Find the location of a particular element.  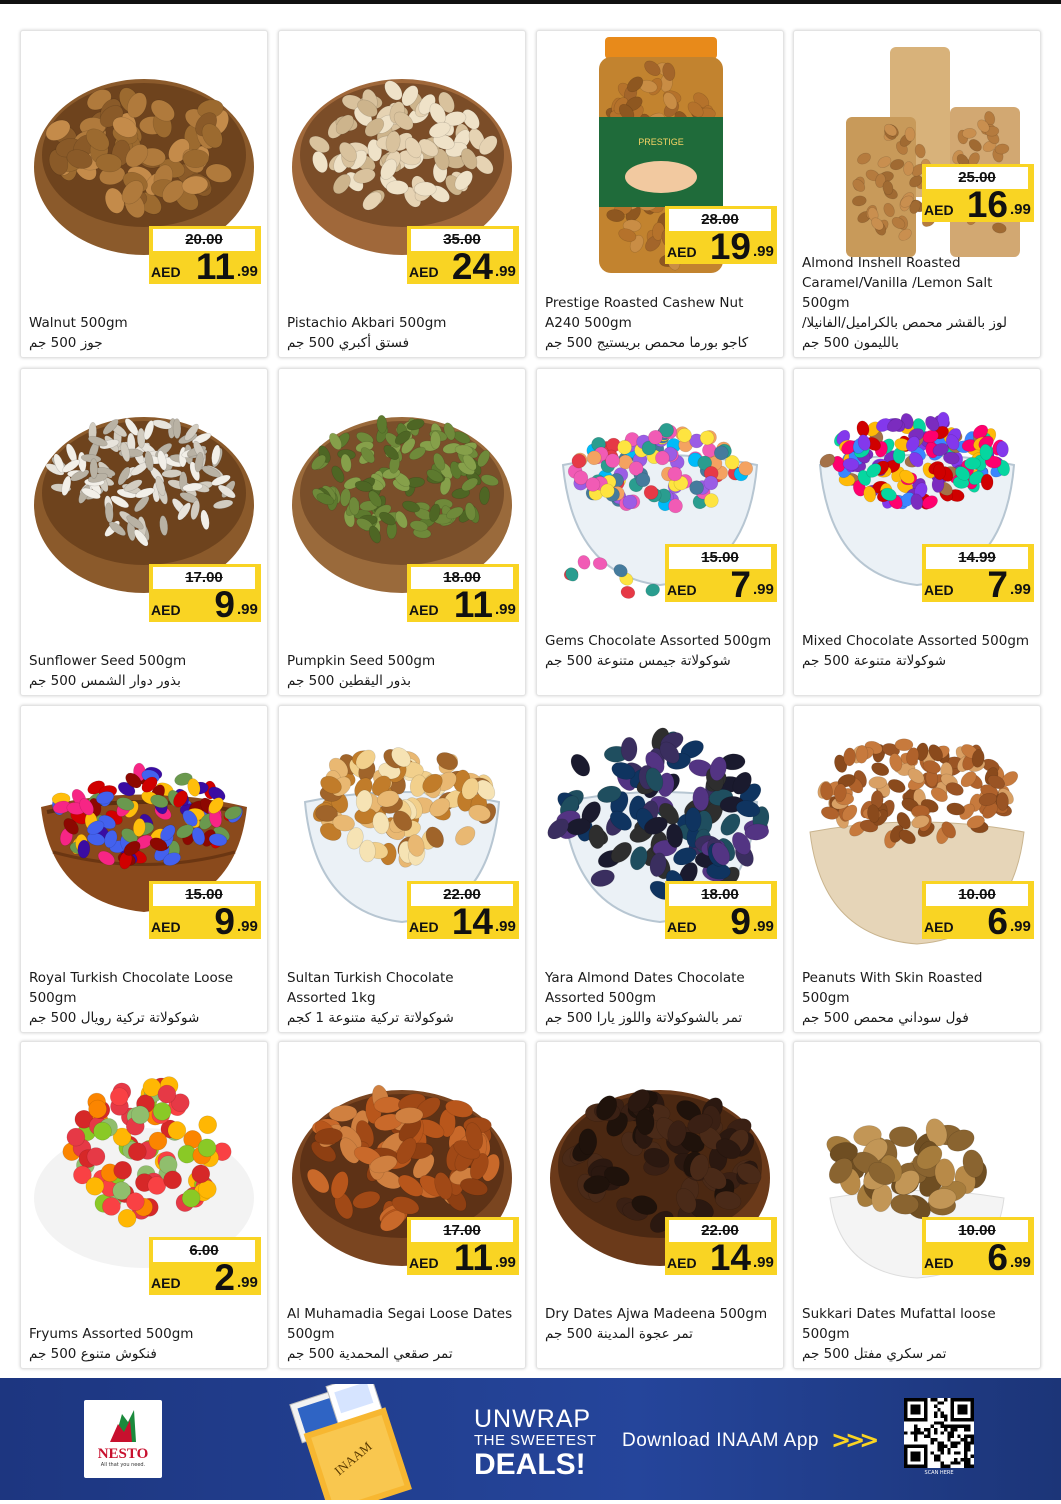

product-name-arabic: شوكولاتة متنوعة 500 جم is located at coordinates (874, 661).